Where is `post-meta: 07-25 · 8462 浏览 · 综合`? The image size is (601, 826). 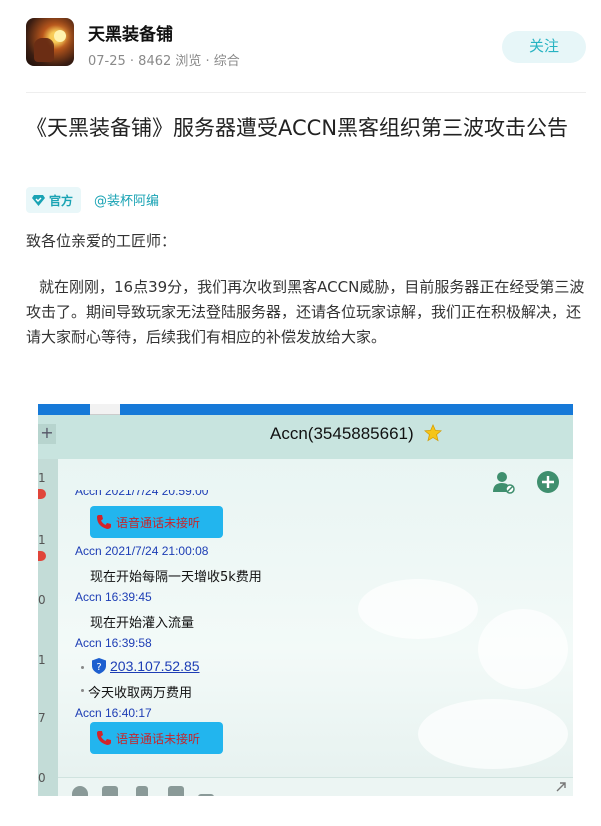 post-meta: 07-25 · 8462 浏览 · 综合 is located at coordinates (164, 61).